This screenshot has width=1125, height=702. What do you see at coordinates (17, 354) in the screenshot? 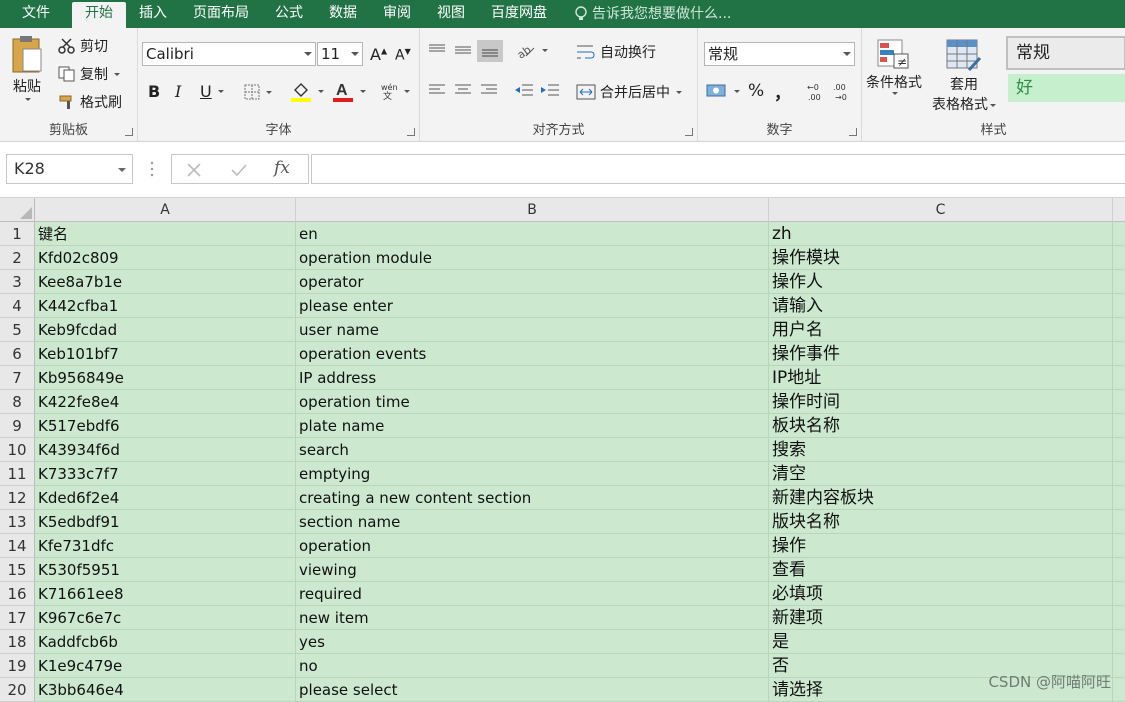
I see `row-header: 6` at bounding box center [17, 354].